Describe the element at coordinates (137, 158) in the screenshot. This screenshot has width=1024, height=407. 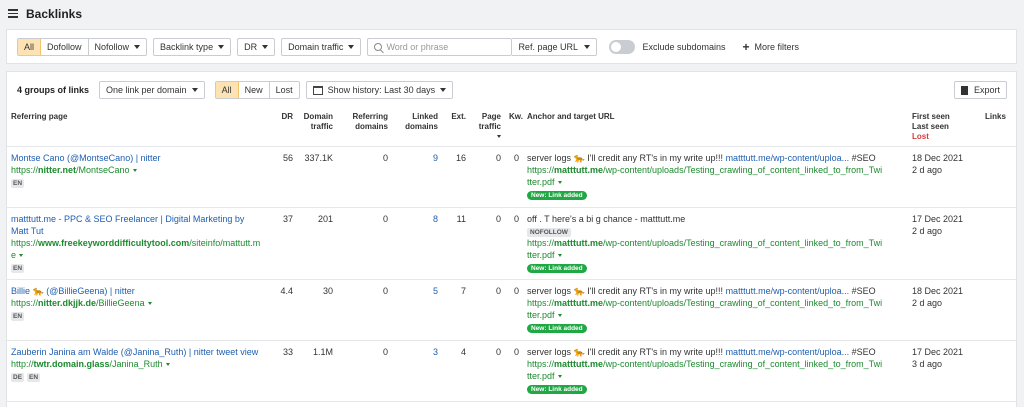
I see `referring-page-title: Montse Cano (@MontseCano) | nitter` at that location.